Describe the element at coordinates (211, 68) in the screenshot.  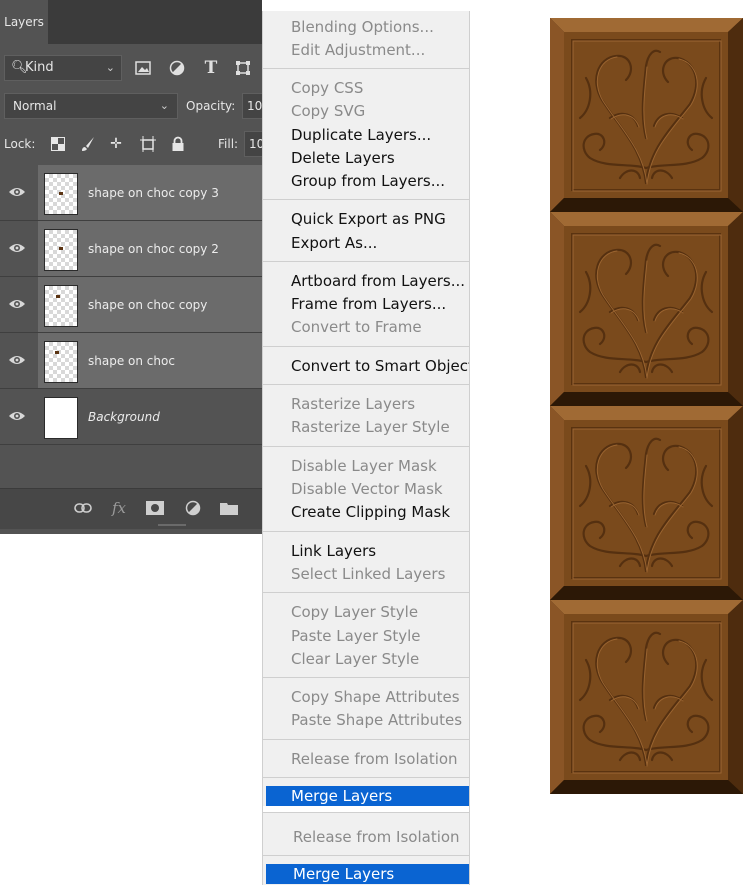
I see `type-filter-icon: T` at that location.